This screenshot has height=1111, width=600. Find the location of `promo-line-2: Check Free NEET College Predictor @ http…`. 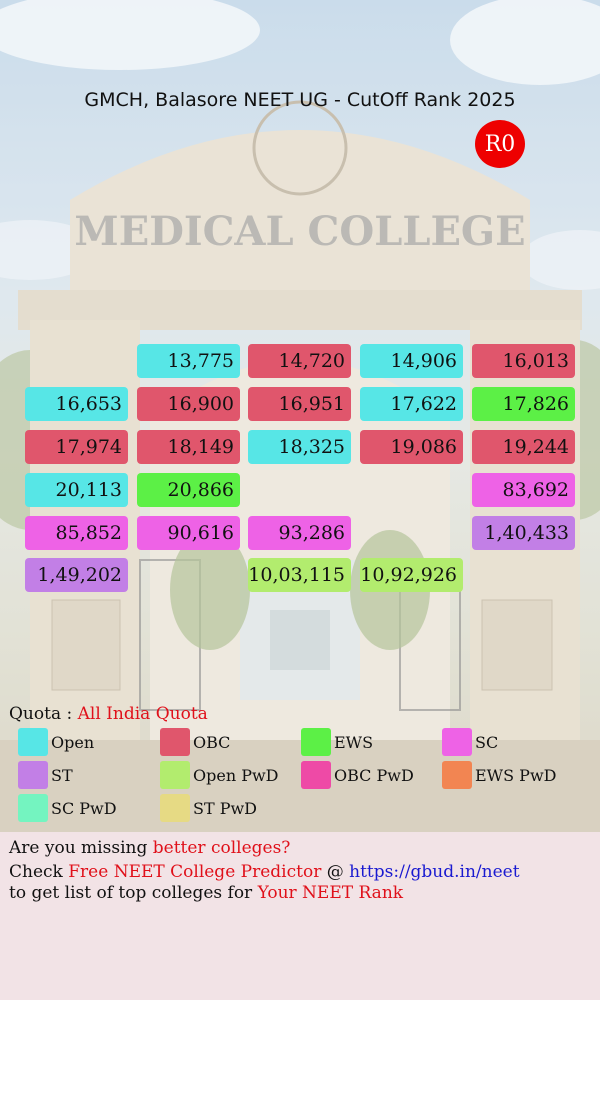

promo-line-2: Check Free NEET College Predictor @ http… is located at coordinates (264, 872).